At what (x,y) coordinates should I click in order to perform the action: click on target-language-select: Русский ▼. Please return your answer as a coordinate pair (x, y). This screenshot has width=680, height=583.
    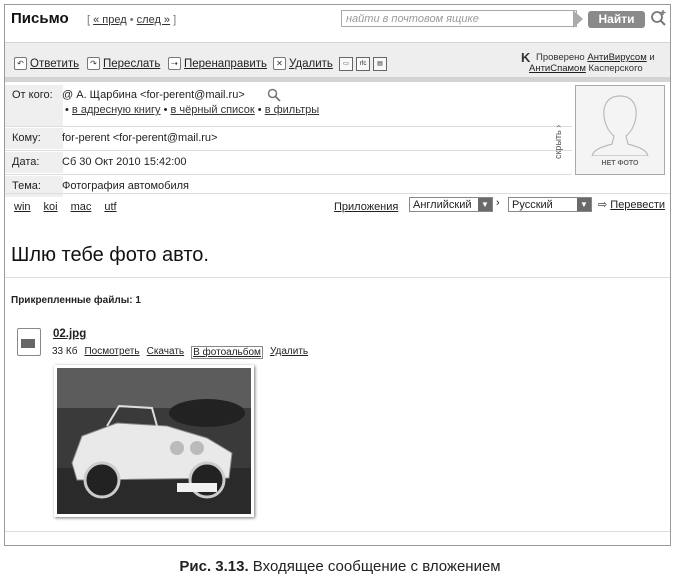
    Looking at the image, I should click on (550, 204).